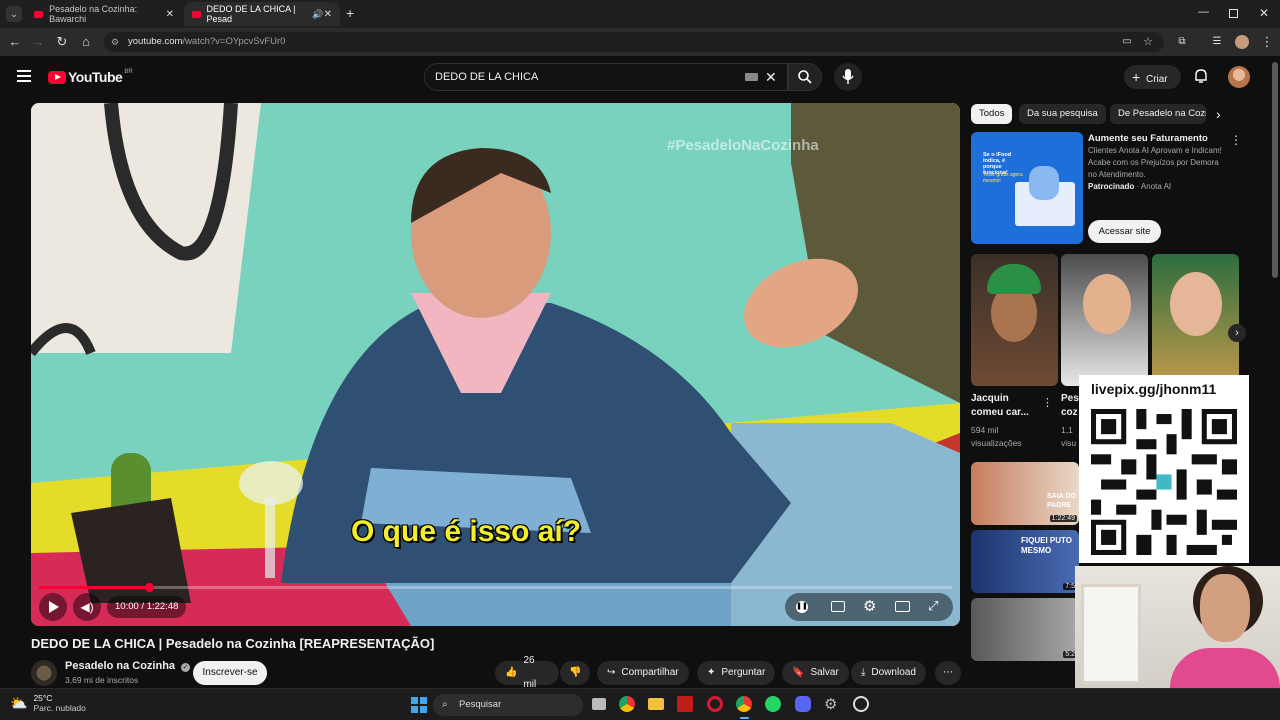 The image size is (1280, 720). What do you see at coordinates (815, 673) in the screenshot?
I see `save-button: 🔖 Salvar` at bounding box center [815, 673].